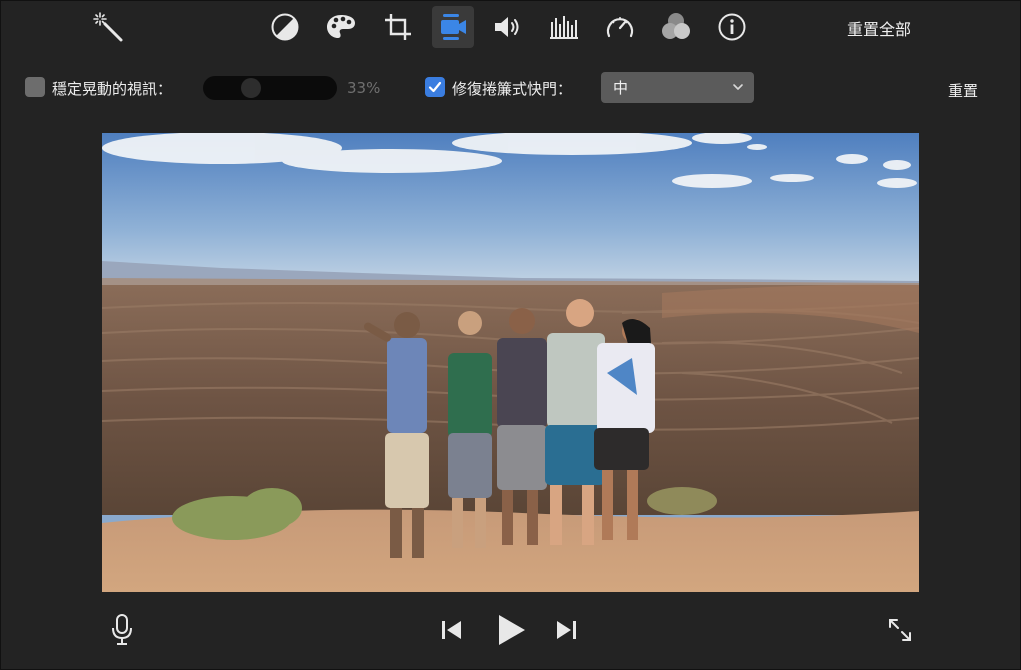  I want to click on stabilize-amount-slider, so click(270, 88).